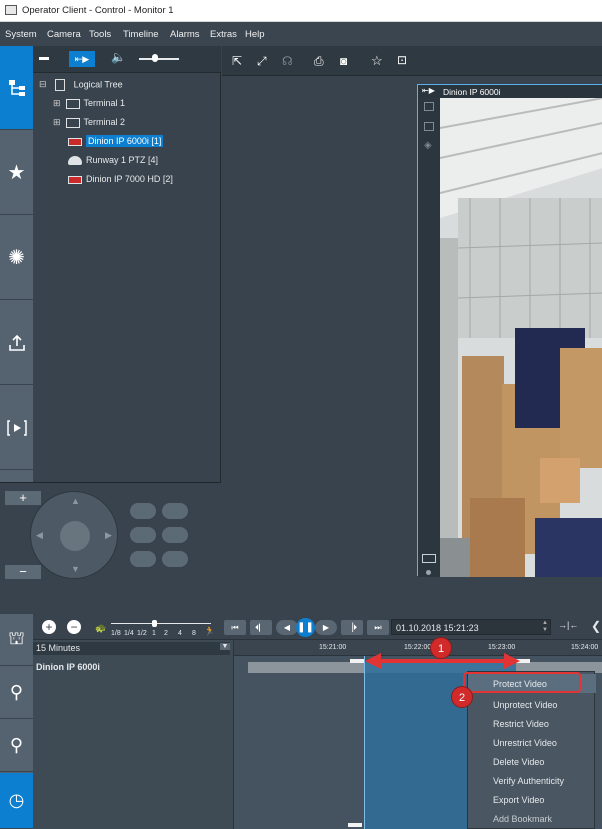 The width and height of the screenshot is (602, 829). What do you see at coordinates (118, 57) in the screenshot?
I see `speaker-icon: 🔈` at bounding box center [118, 57].